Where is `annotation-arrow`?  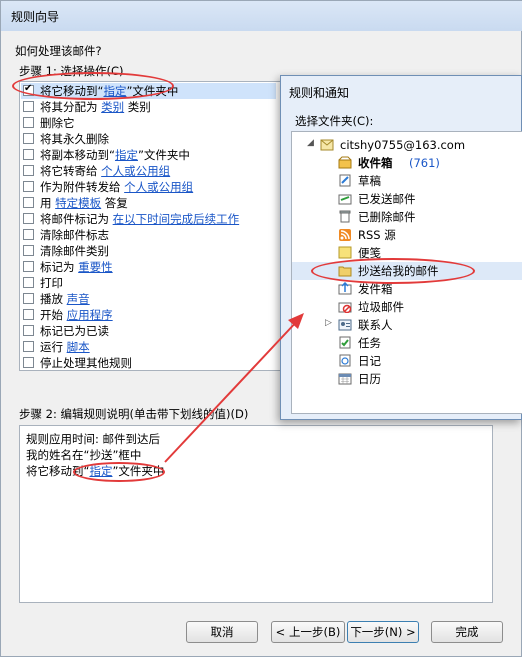 annotation-arrow is located at coordinates (234, 388).